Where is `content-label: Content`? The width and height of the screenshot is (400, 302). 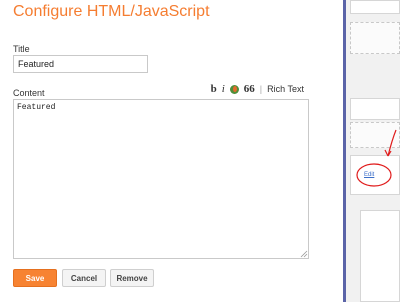 content-label: Content is located at coordinates (29, 93).